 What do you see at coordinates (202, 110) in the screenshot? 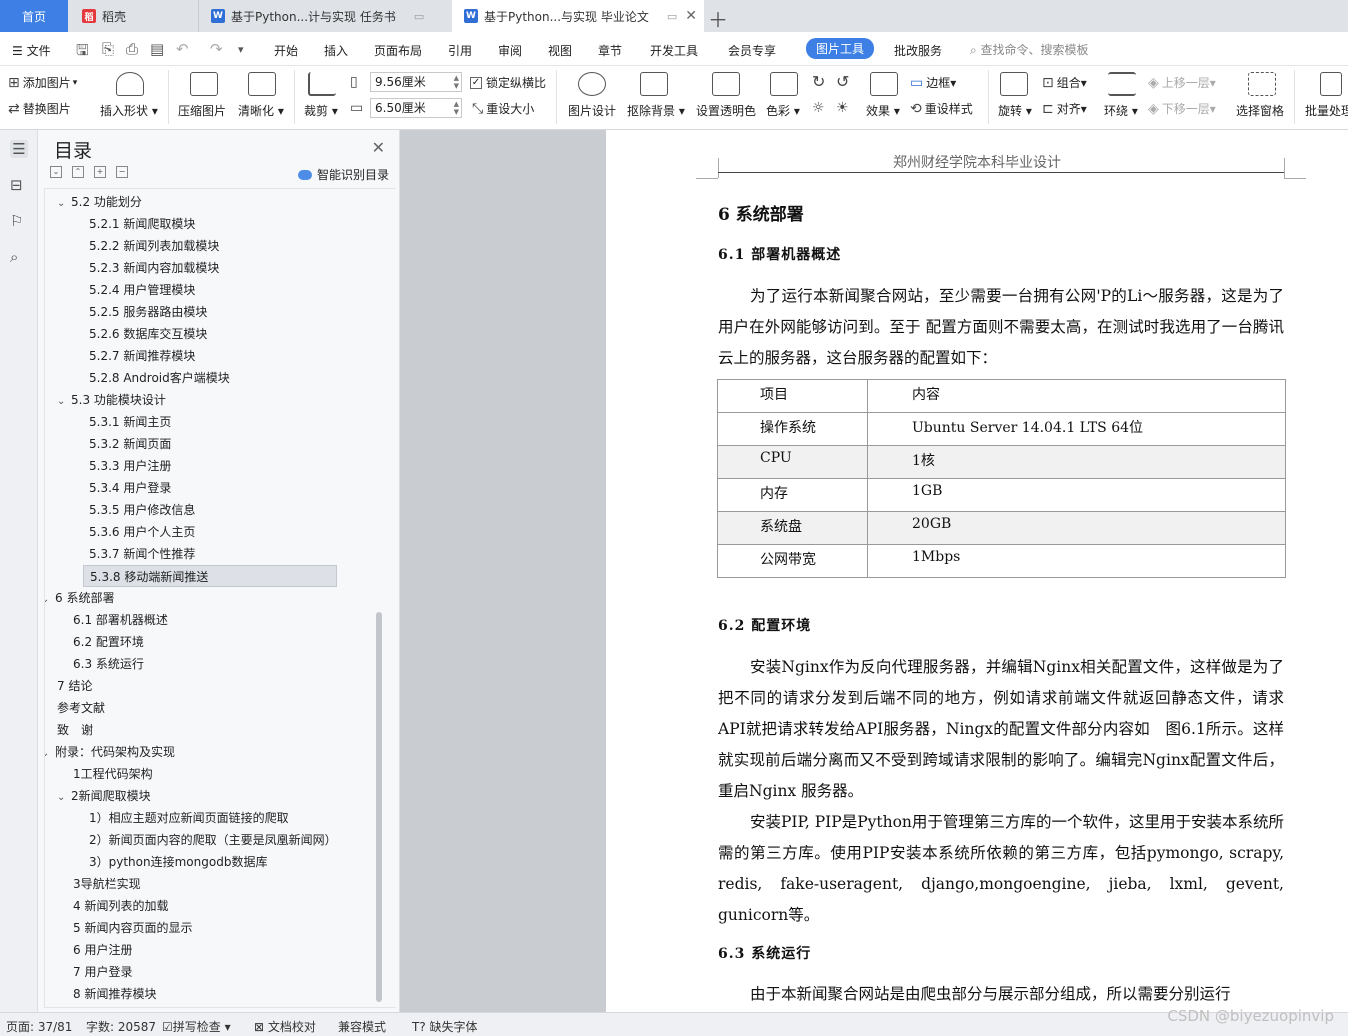
I see `compress-image-button: 压缩图片` at bounding box center [202, 110].